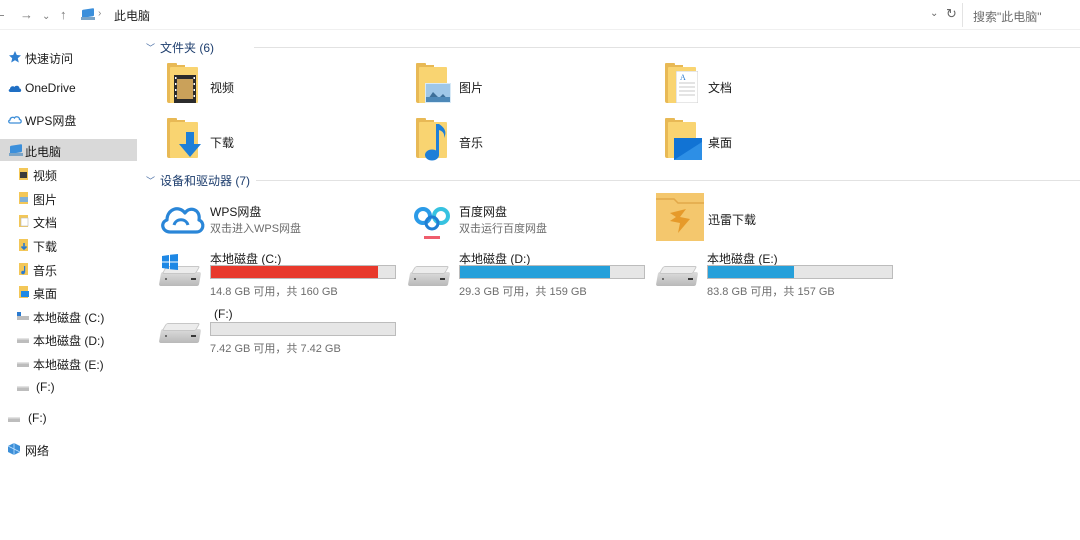 The height and width of the screenshot is (540, 1080). What do you see at coordinates (16, 151) in the screenshot?
I see `computer-icon` at bounding box center [16, 151].